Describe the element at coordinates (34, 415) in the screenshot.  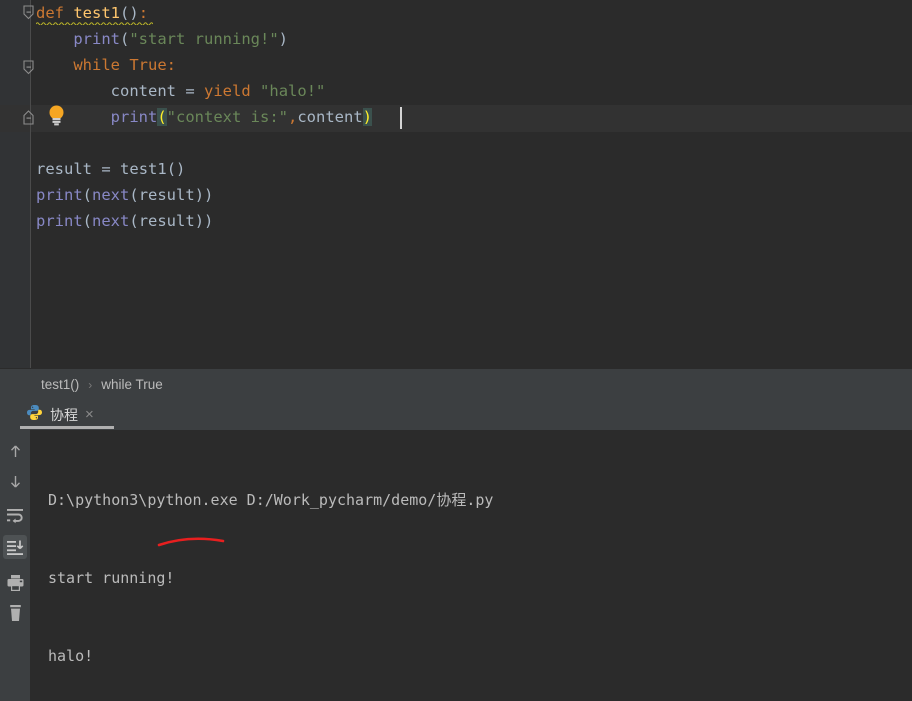
I see `python-icon` at that location.